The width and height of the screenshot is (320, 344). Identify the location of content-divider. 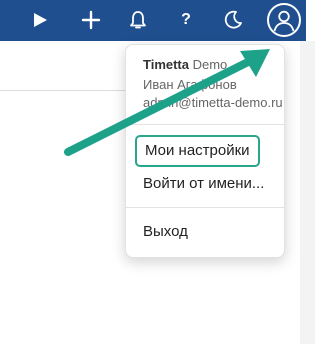
(65, 90).